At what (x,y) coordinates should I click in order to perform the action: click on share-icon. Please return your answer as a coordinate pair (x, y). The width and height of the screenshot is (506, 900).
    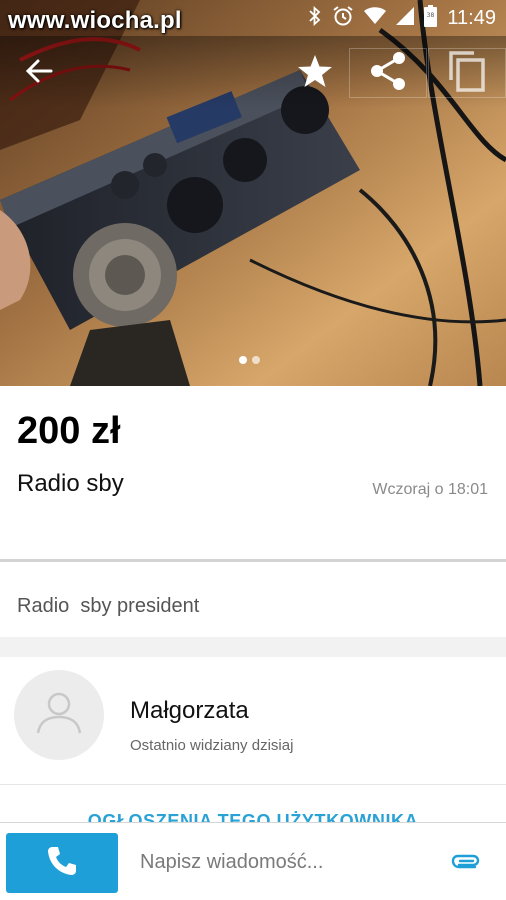
    Looking at the image, I should click on (388, 73).